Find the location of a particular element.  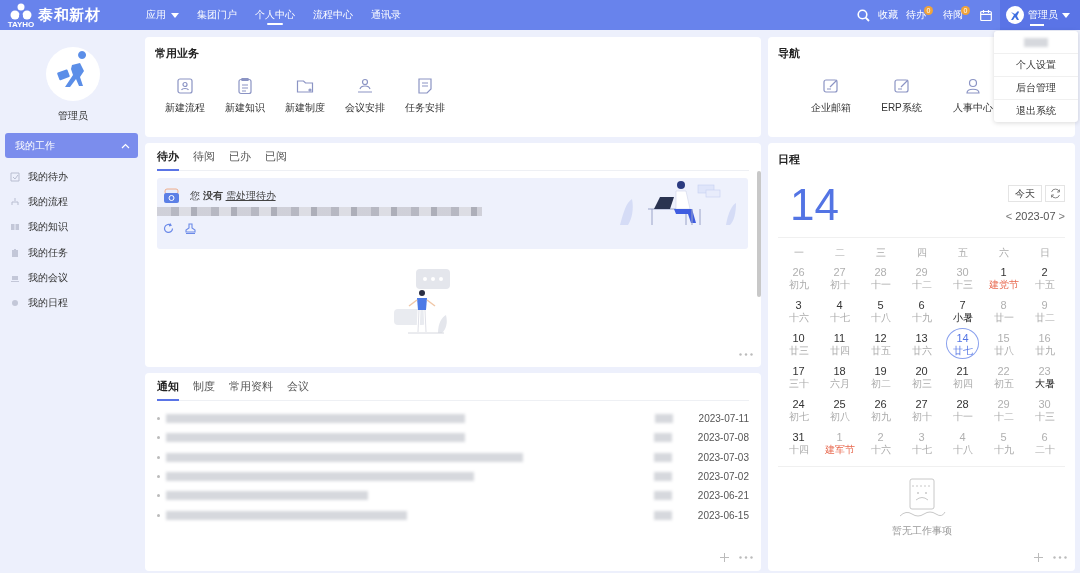

refresh-icon is located at coordinates (168, 228).